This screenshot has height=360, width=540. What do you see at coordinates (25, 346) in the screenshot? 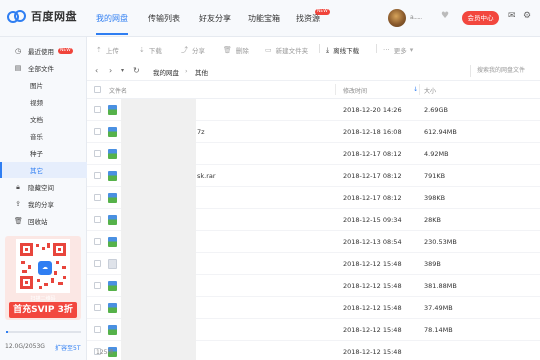
I see `storage-usage: 12.0G/2053G` at bounding box center [25, 346].